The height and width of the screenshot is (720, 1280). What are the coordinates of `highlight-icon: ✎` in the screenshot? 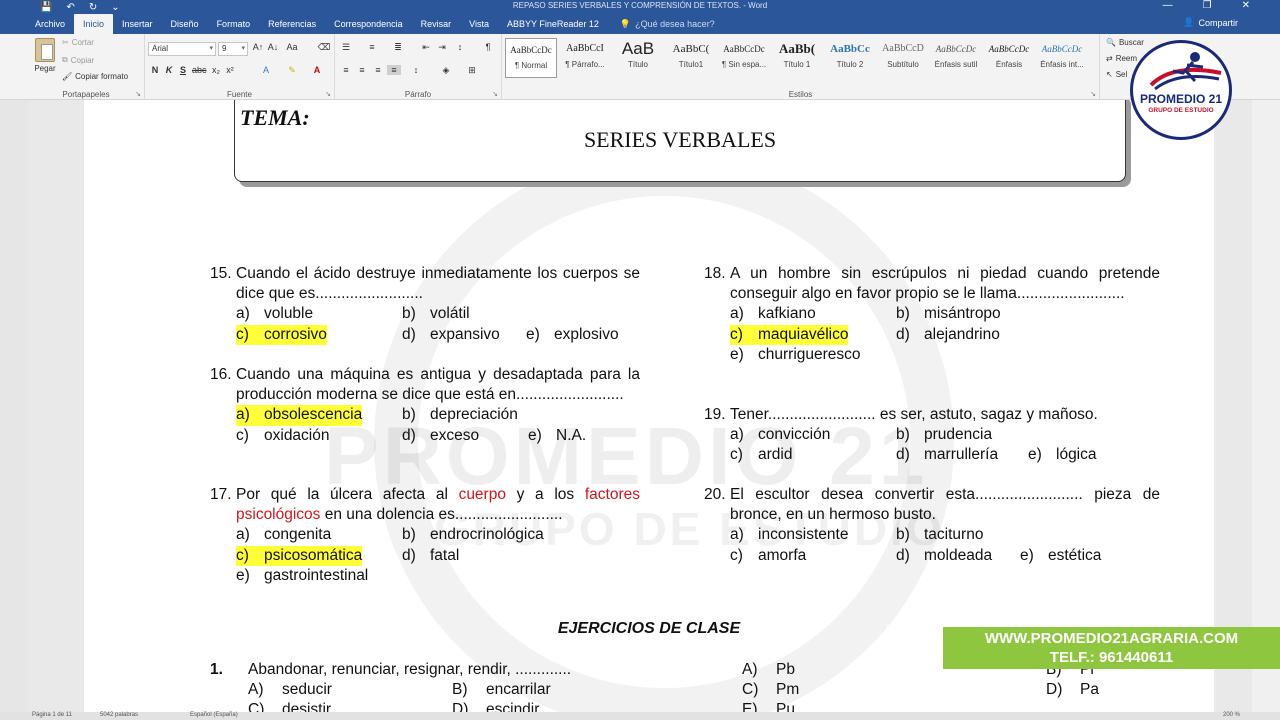 It's located at (292, 70).